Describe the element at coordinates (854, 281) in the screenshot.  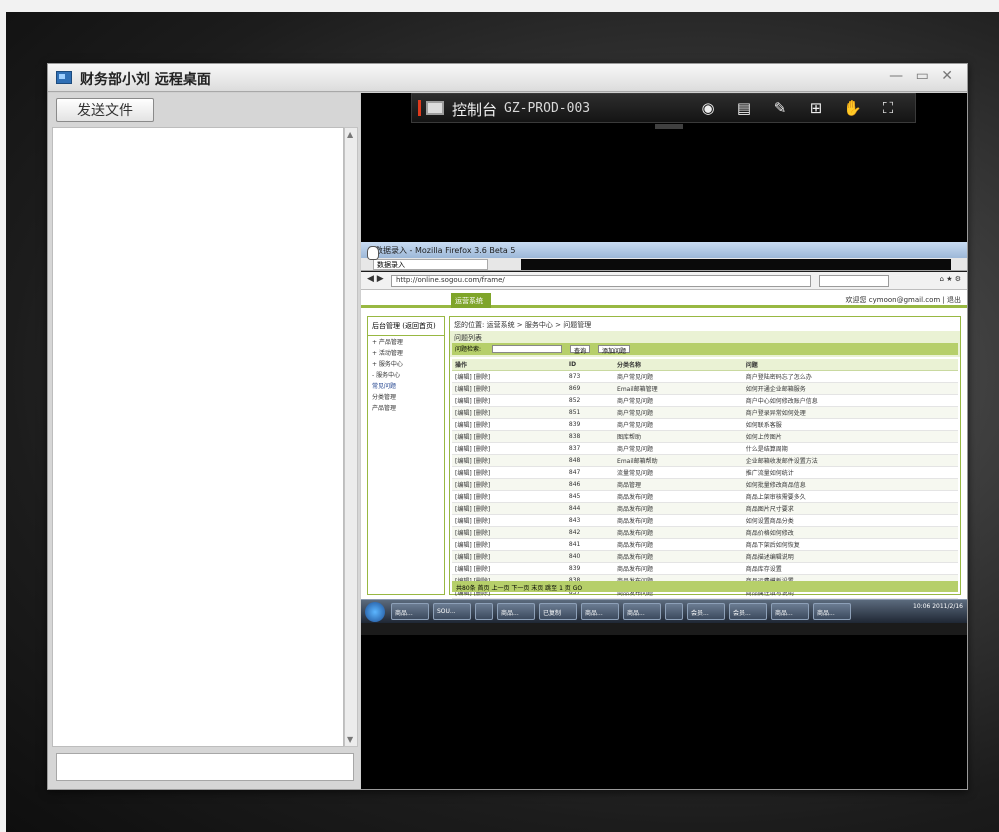
I see `browser-search` at that location.